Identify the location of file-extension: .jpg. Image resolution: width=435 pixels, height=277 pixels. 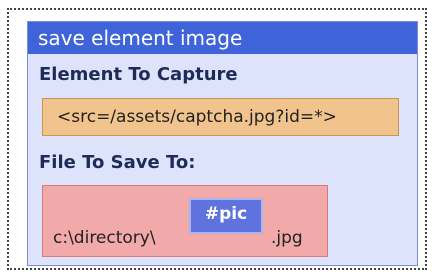
(287, 238).